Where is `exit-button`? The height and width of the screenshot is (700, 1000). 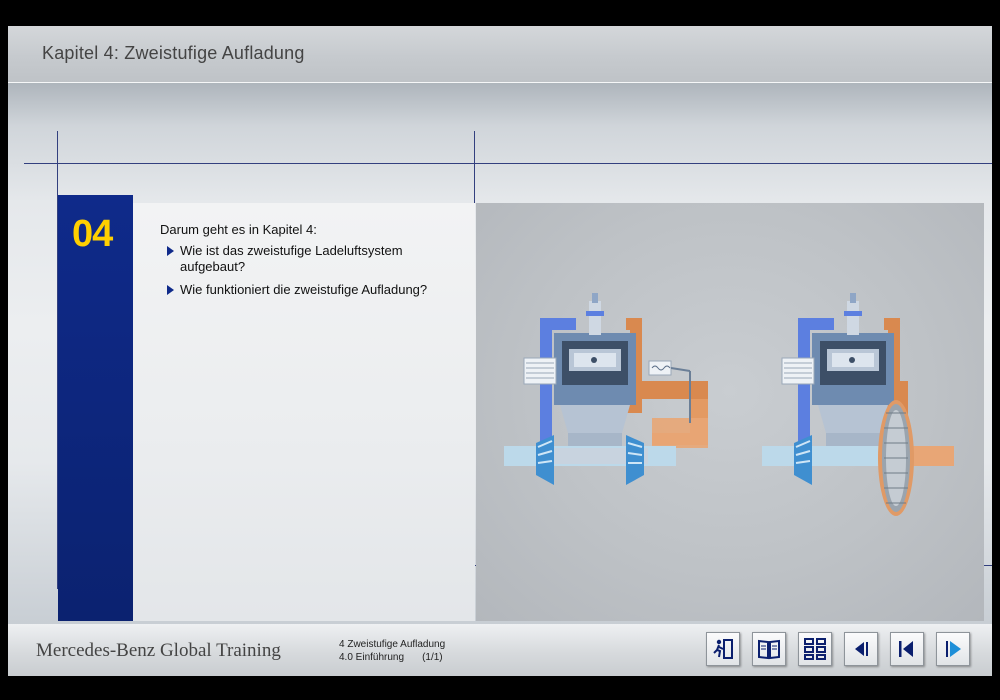
exit-button is located at coordinates (723, 649).